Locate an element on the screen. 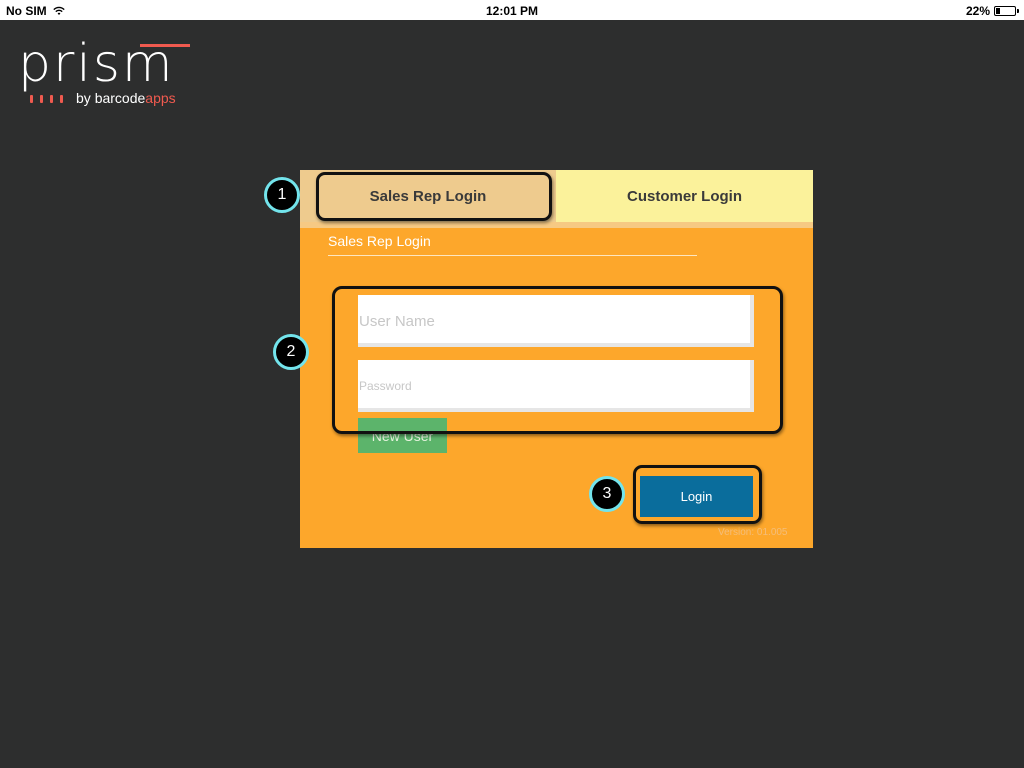  step-marker-1: 1 is located at coordinates (282, 195).